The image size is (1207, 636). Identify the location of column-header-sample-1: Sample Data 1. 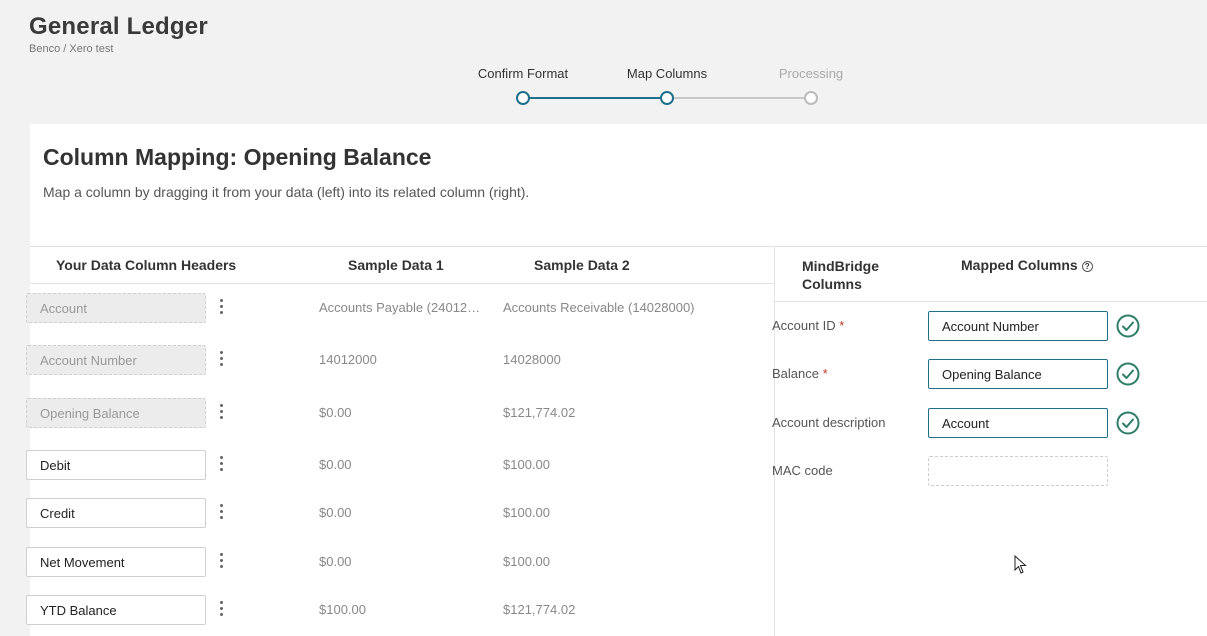
(396, 265).